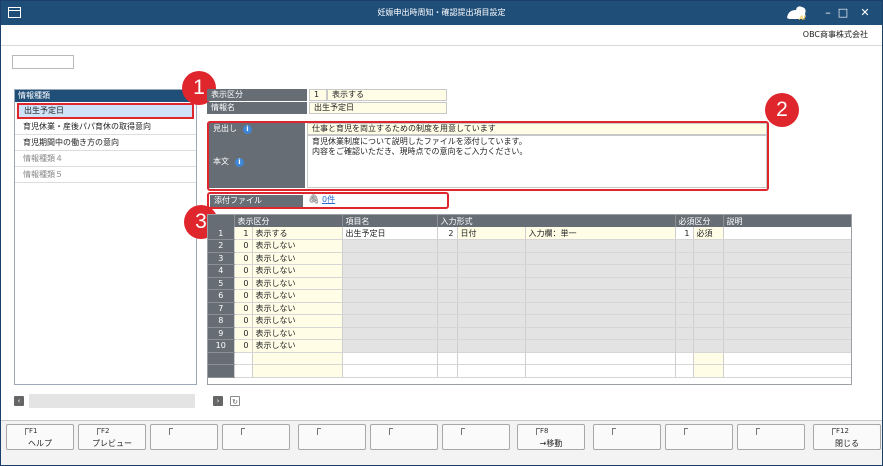 This screenshot has height=466, width=883. What do you see at coordinates (699, 221) in the screenshot?
I see `grid-header-required: 必須区分` at bounding box center [699, 221].